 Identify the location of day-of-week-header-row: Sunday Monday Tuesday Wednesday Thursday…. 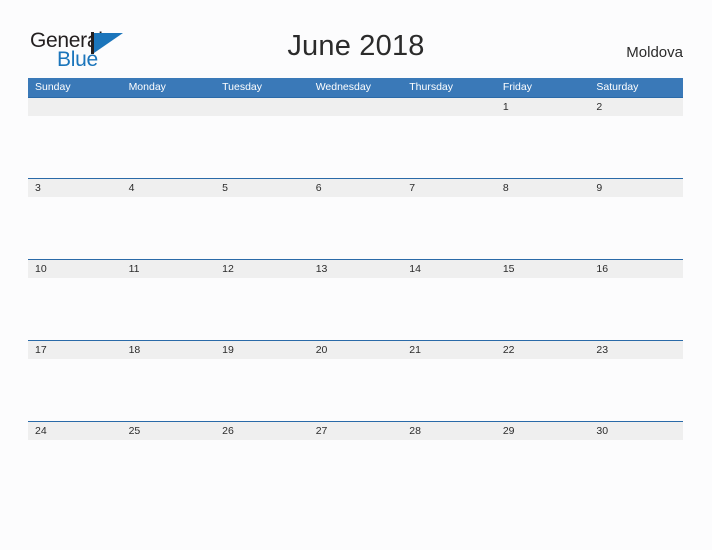
(355, 87).